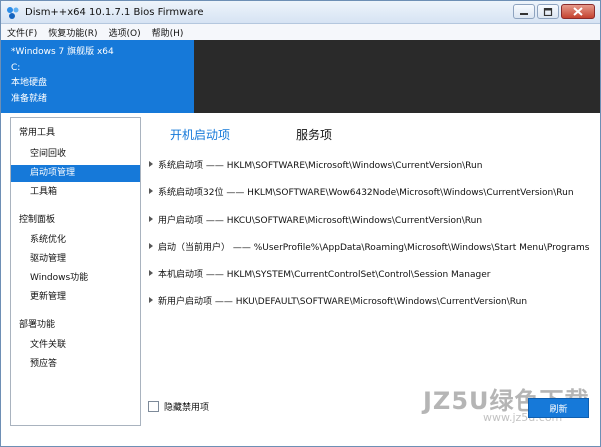 This screenshot has height=447, width=601. What do you see at coordinates (37, 220) in the screenshot?
I see `sidebar-group-control-panel: 控制面板` at bounding box center [37, 220].